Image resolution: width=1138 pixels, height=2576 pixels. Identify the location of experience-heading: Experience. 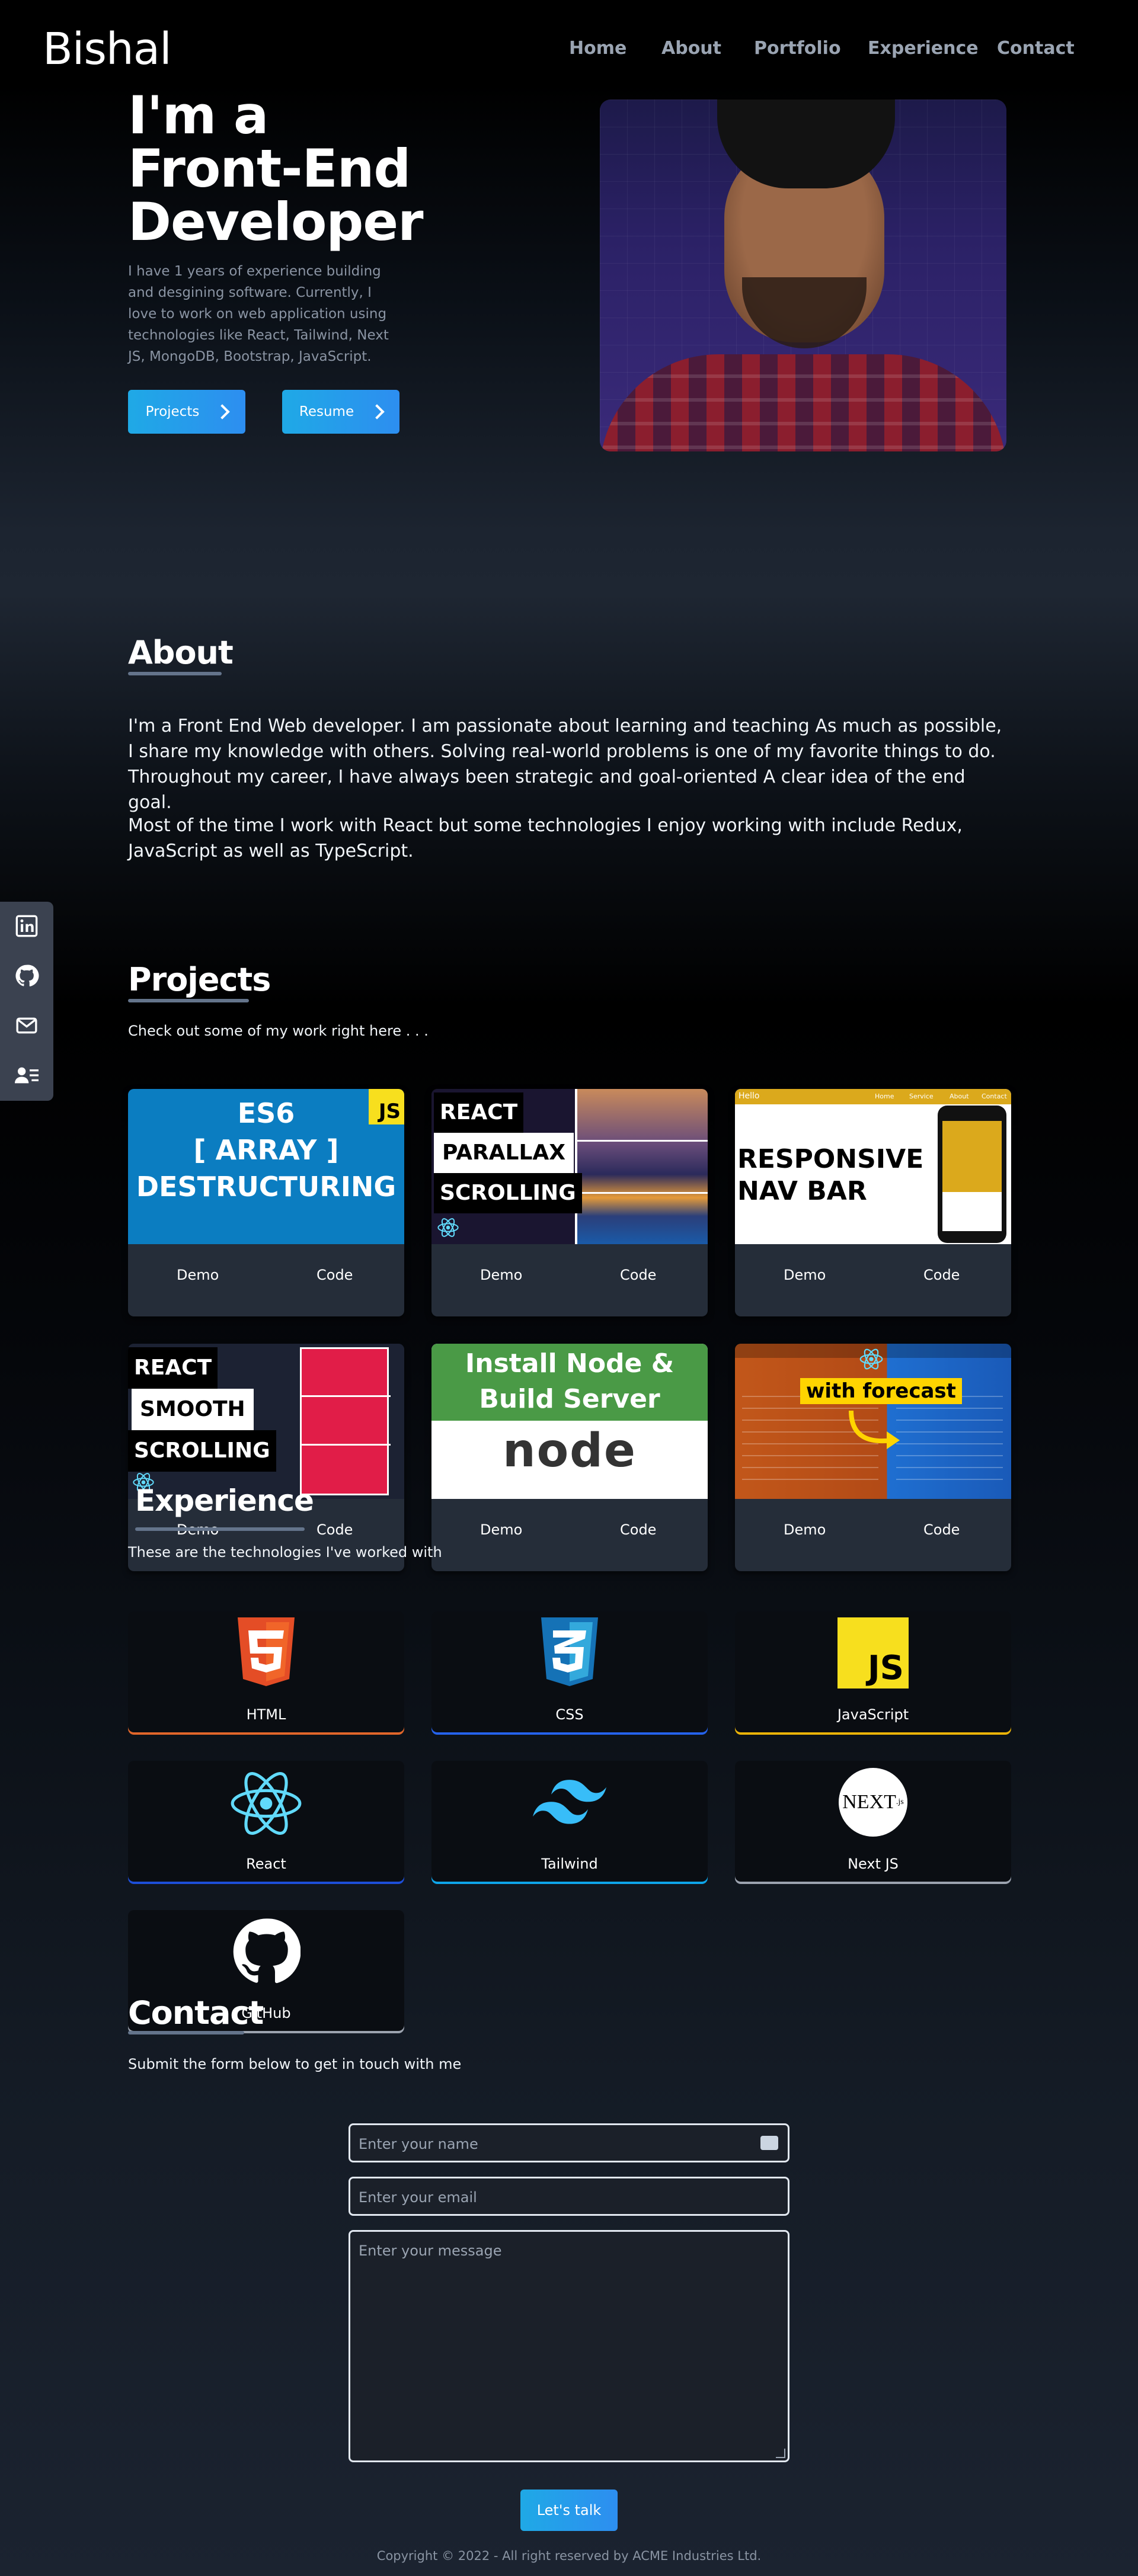
(224, 1501).